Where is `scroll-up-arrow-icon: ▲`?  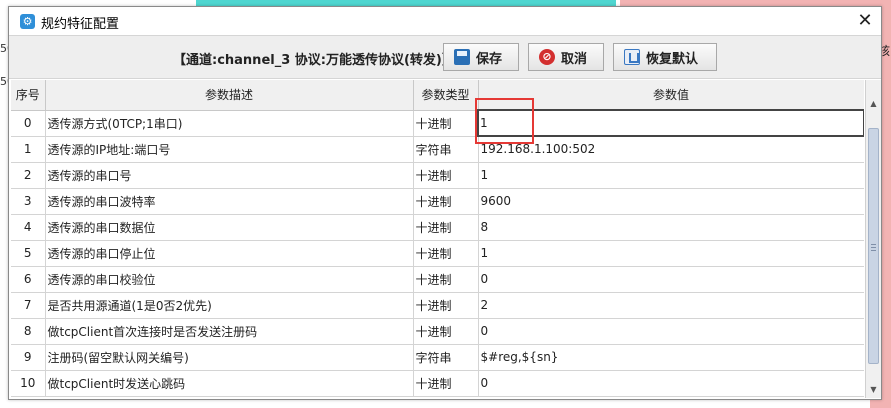 scroll-up-arrow-icon: ▲ is located at coordinates (873, 104).